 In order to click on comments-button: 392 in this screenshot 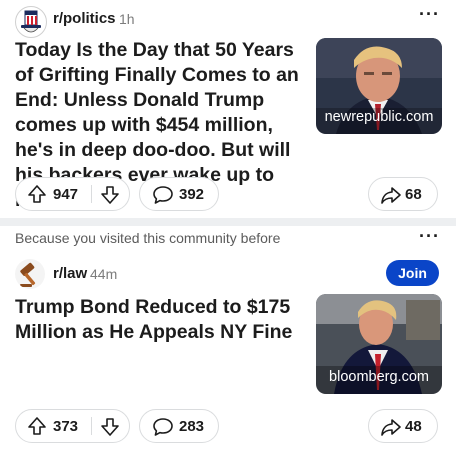, I will do `click(179, 194)`.